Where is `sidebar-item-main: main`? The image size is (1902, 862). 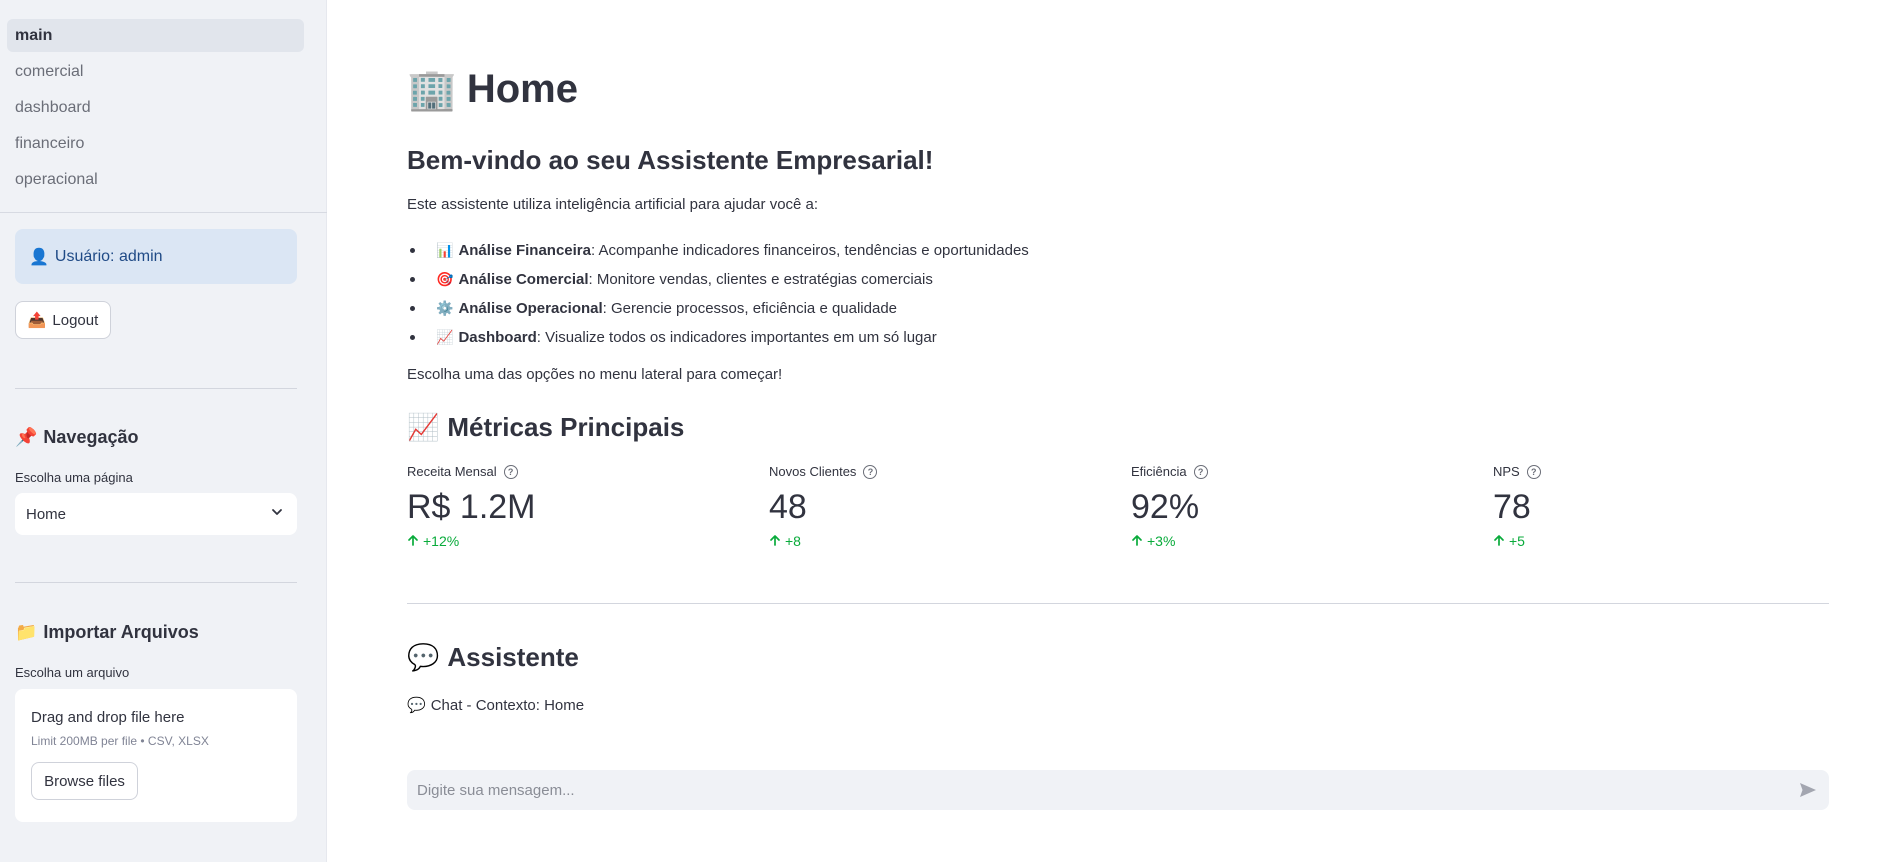 sidebar-item-main: main is located at coordinates (155, 35).